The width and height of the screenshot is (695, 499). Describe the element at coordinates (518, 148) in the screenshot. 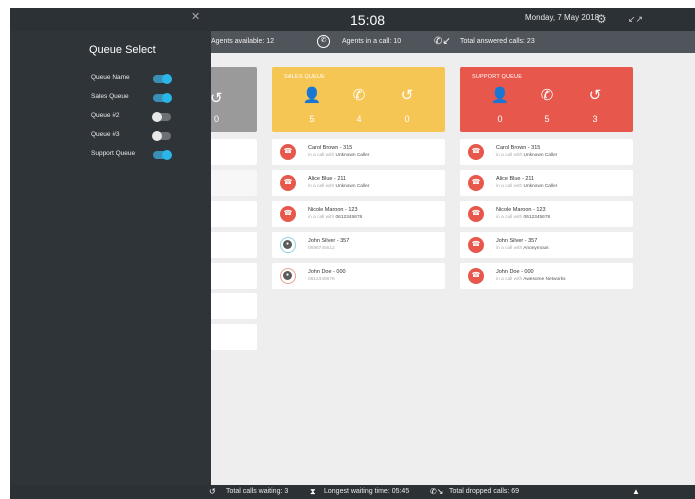

I see `agent-name: Carol Brown - 315` at that location.